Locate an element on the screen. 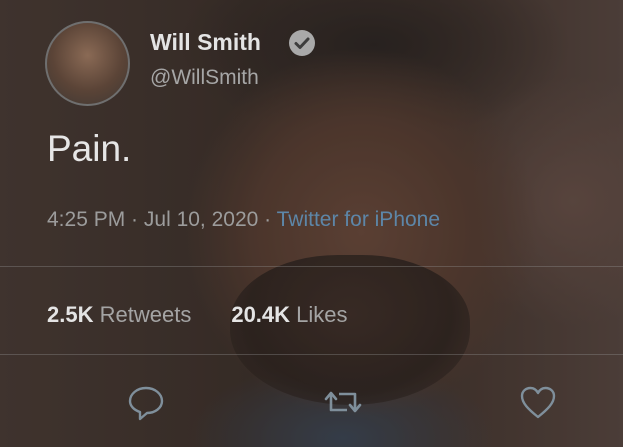 Image resolution: width=623 pixels, height=447 pixels. like-icon is located at coordinates (538, 402).